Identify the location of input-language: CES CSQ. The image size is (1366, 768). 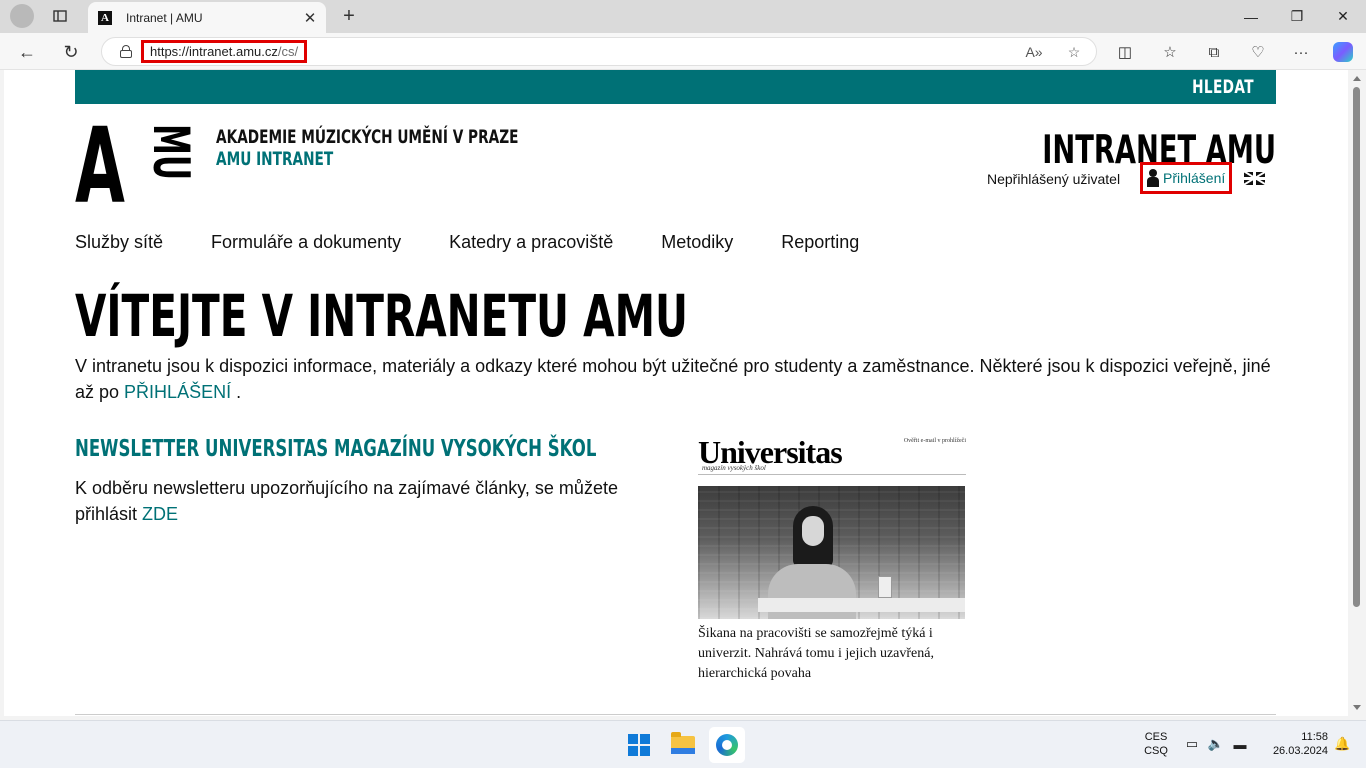
(1156, 744).